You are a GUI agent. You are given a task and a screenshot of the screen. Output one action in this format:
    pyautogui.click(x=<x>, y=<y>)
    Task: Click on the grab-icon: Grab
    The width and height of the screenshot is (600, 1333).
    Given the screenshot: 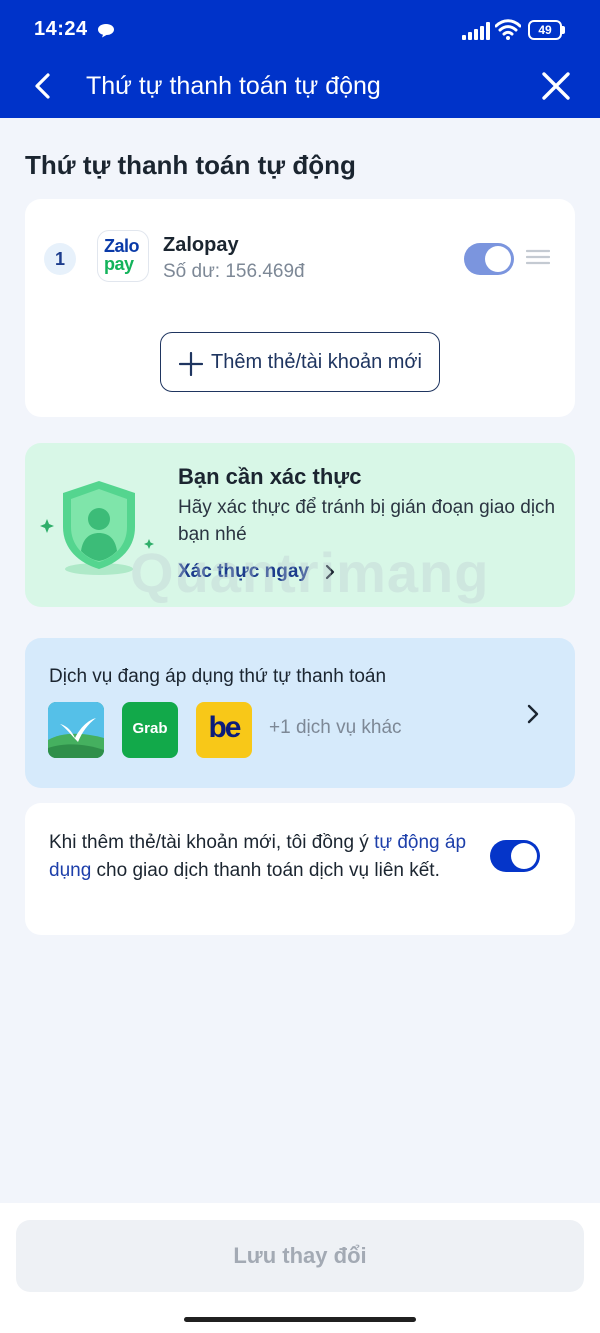 What is the action you would take?
    pyautogui.click(x=150, y=730)
    